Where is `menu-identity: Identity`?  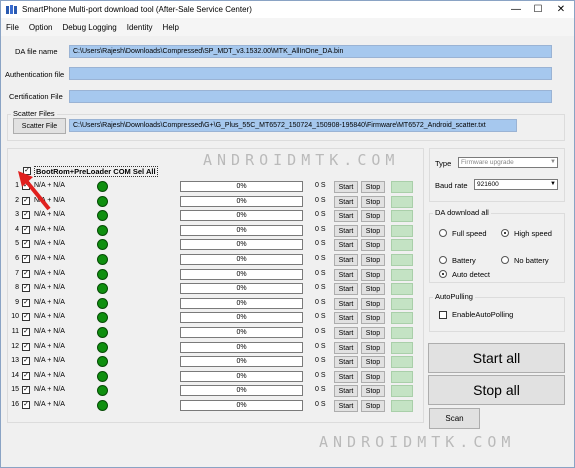
menu-identity: Identity is located at coordinates (140, 27).